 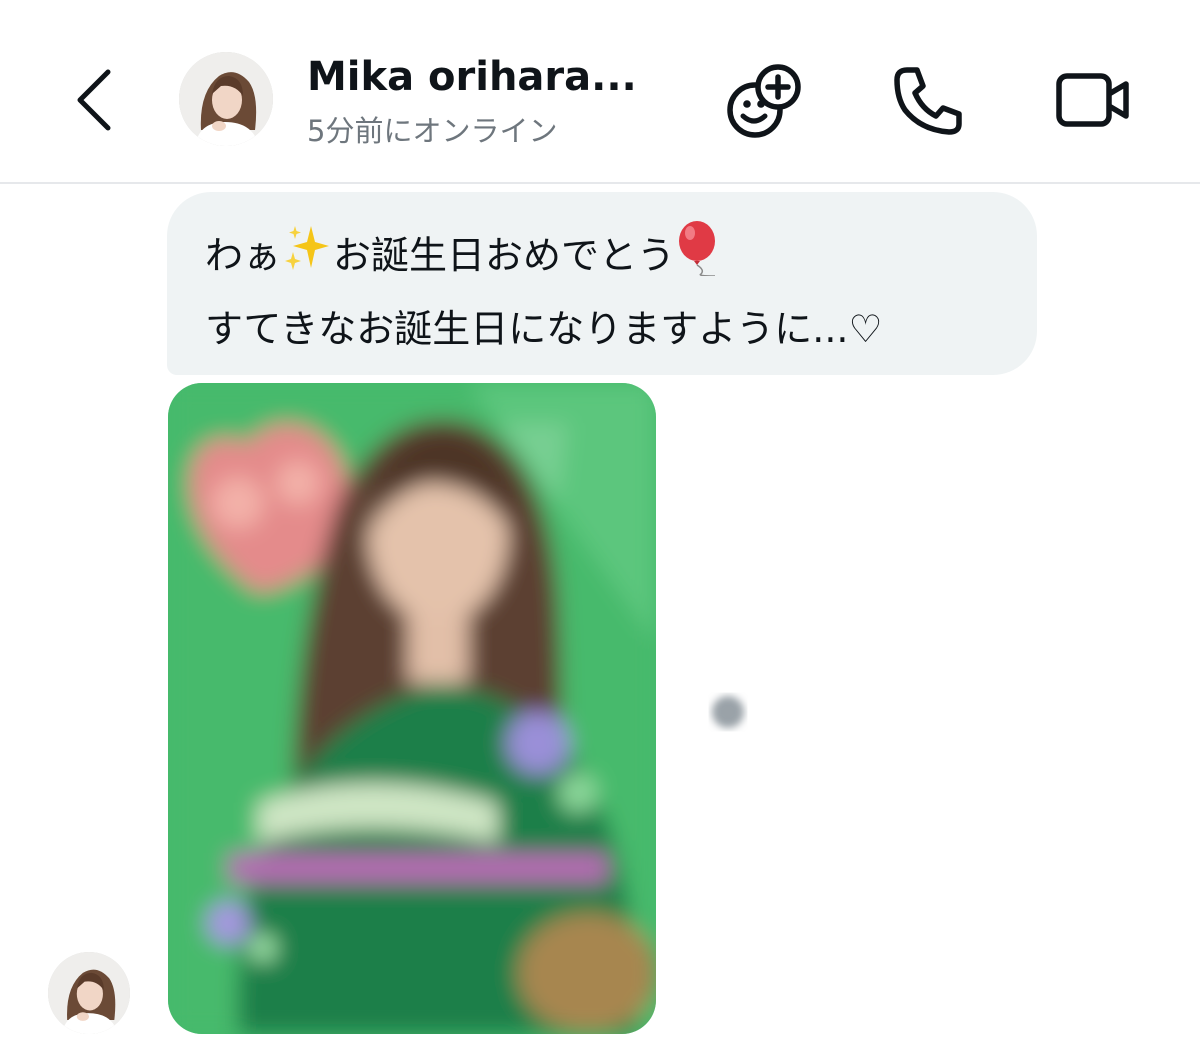 I want to click on online-status: 5分前にオンライン, so click(x=432, y=131).